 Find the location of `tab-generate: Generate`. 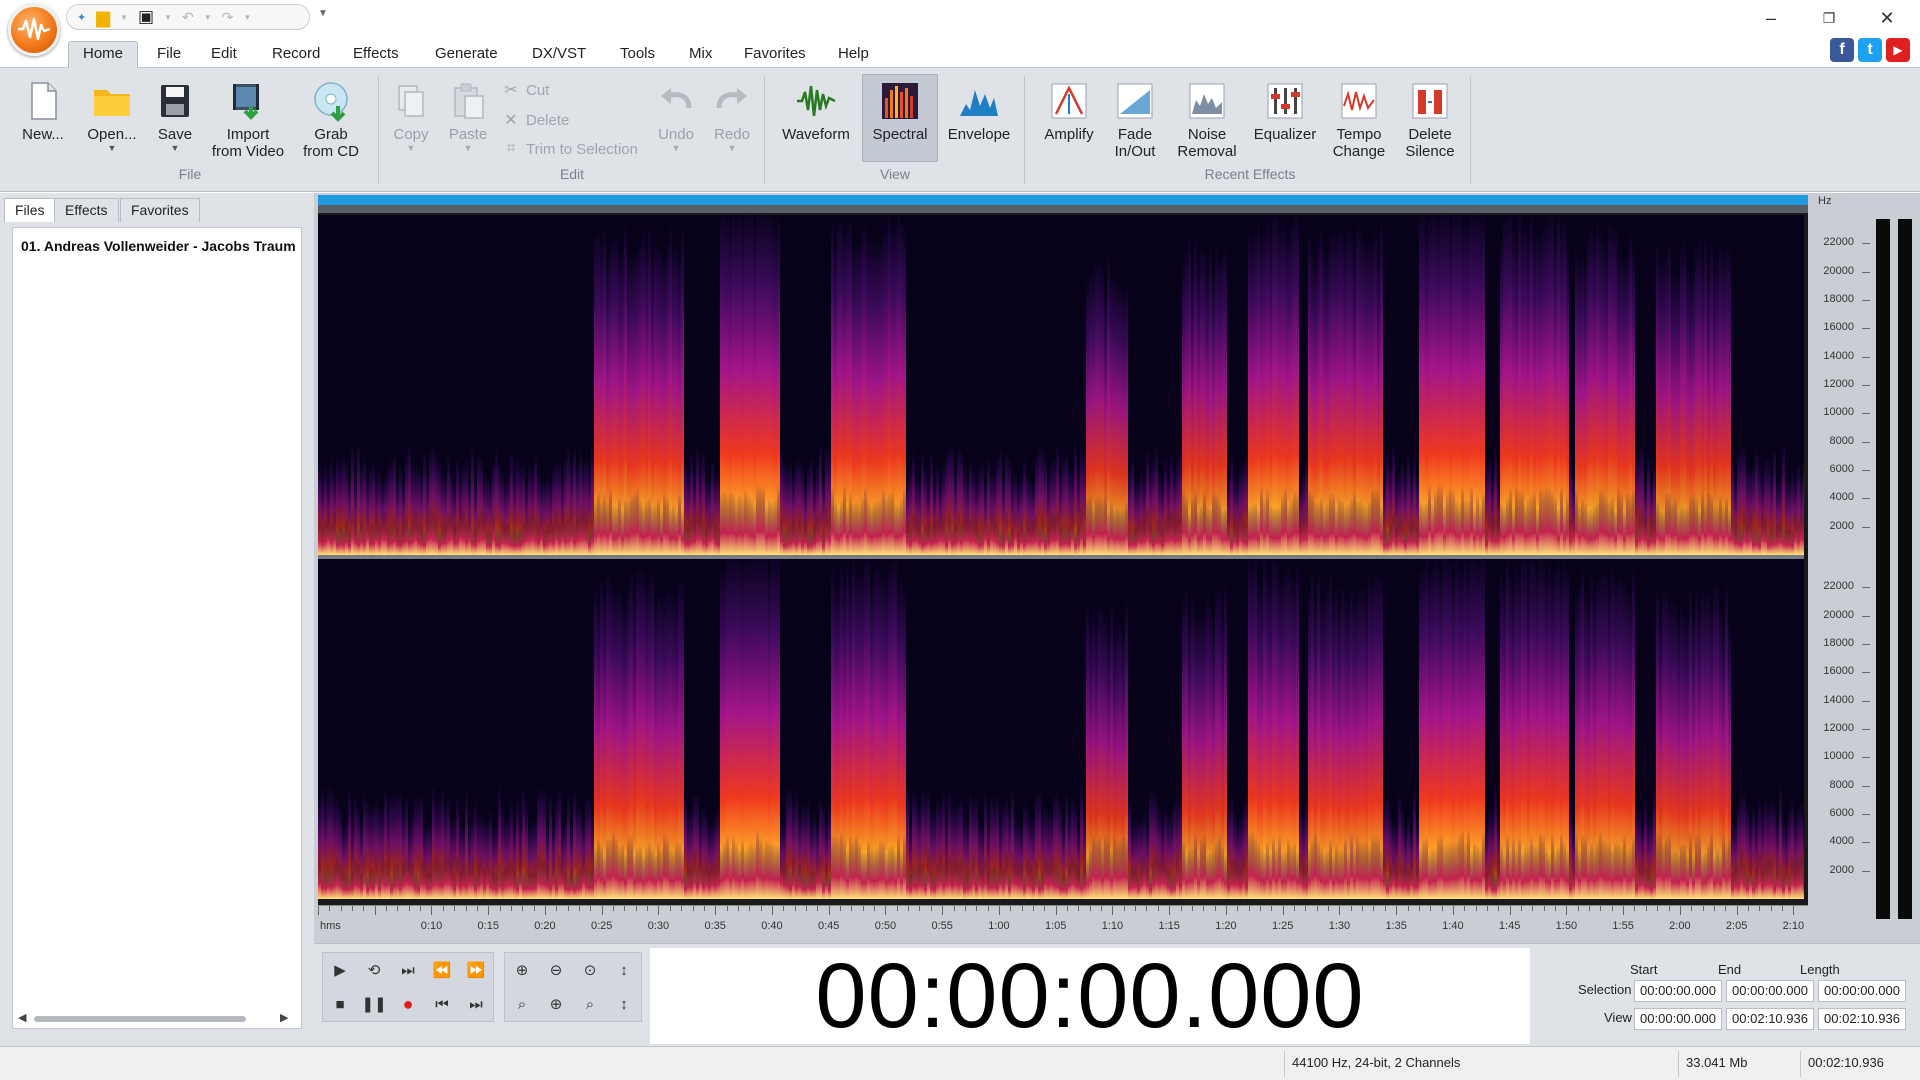

tab-generate: Generate is located at coordinates (466, 55).